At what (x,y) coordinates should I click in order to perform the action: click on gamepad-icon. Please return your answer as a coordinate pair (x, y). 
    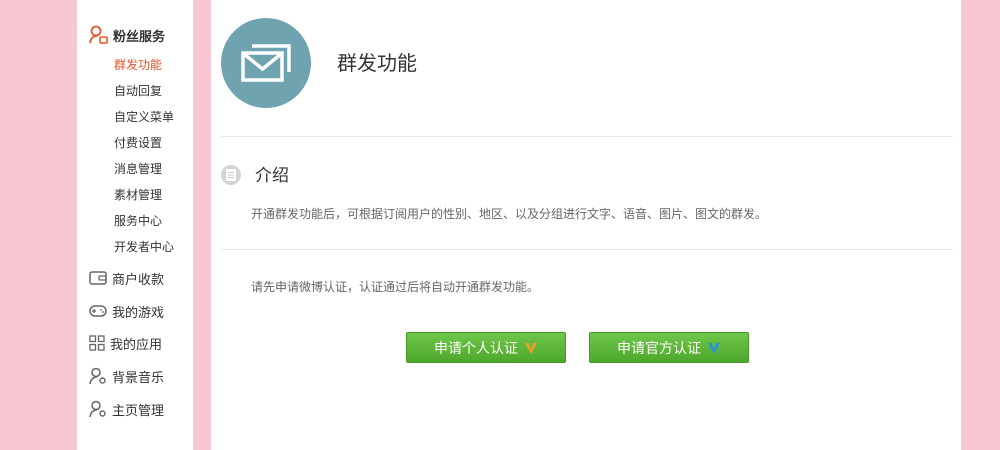
    Looking at the image, I should click on (98, 311).